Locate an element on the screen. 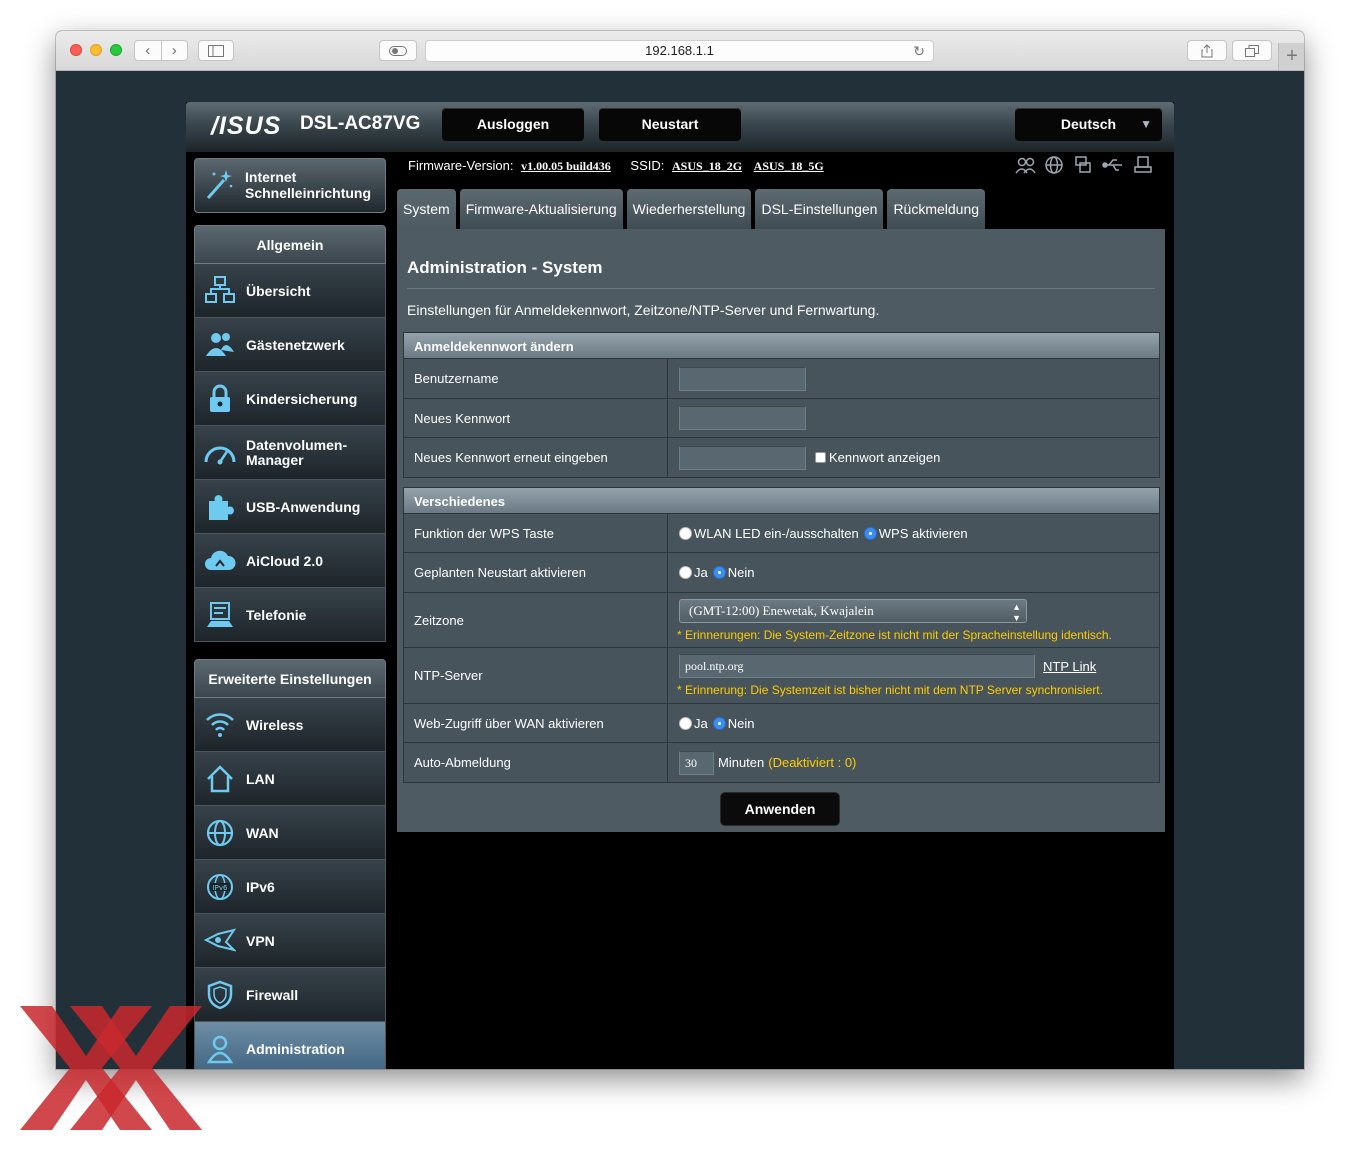 The image size is (1360, 1150). tab-restore: Wiederherstellung is located at coordinates (689, 209).